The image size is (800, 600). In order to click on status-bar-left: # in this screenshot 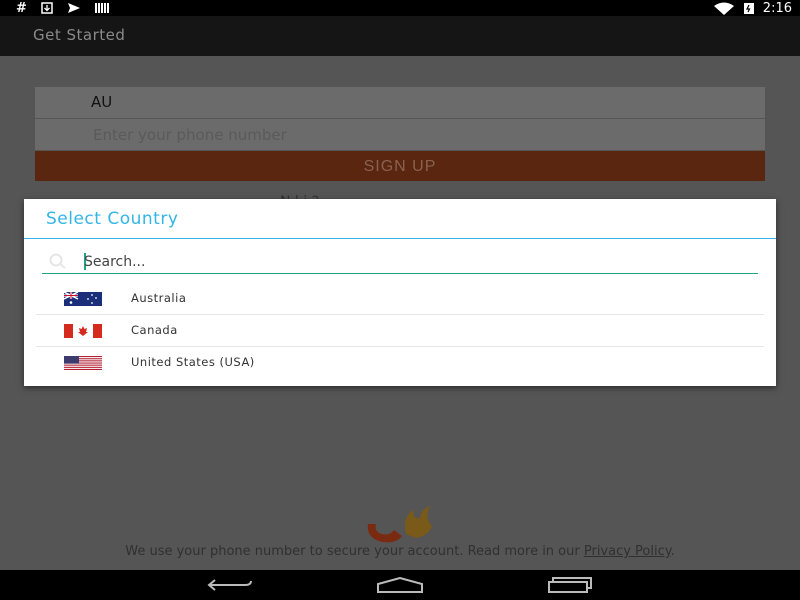, I will do `click(62, 8)`.